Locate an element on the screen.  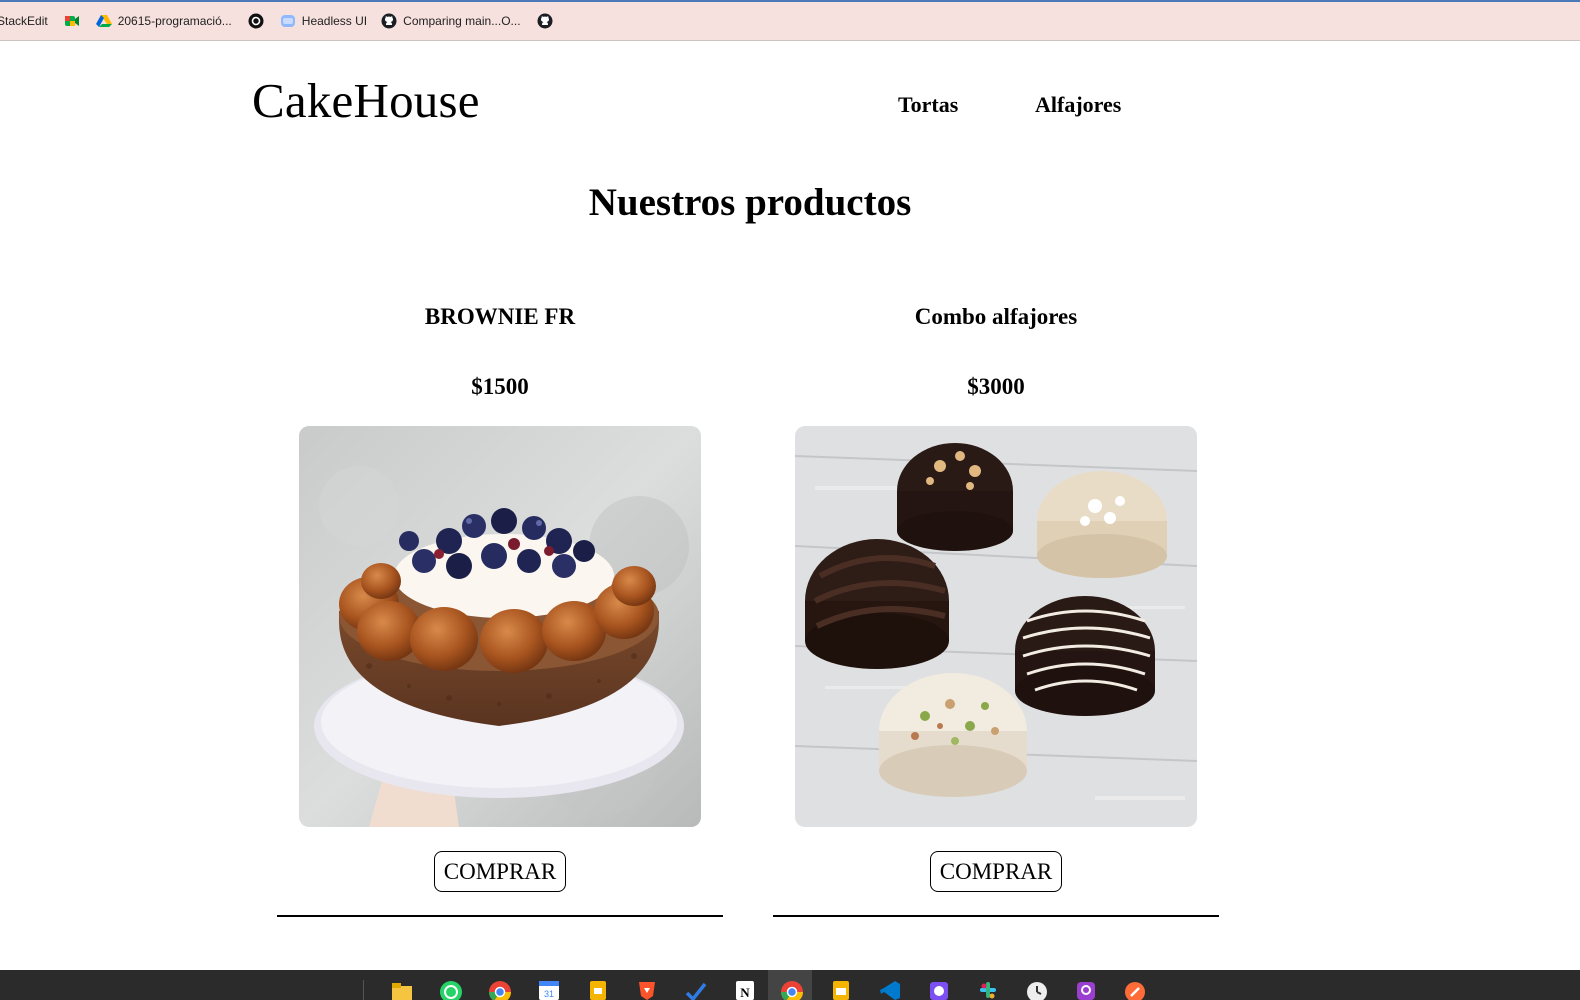
taskbar: 31 N is located at coordinates (790, 985).